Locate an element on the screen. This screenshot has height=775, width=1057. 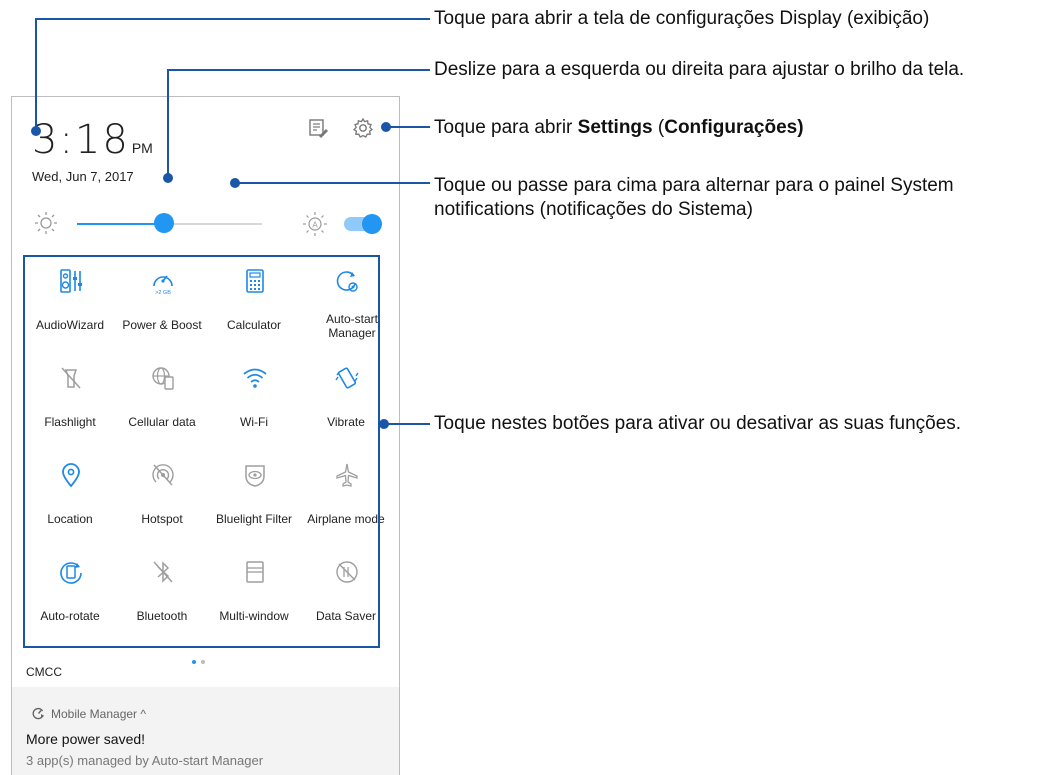
auto-brightness-toggle is located at coordinates (363, 224).